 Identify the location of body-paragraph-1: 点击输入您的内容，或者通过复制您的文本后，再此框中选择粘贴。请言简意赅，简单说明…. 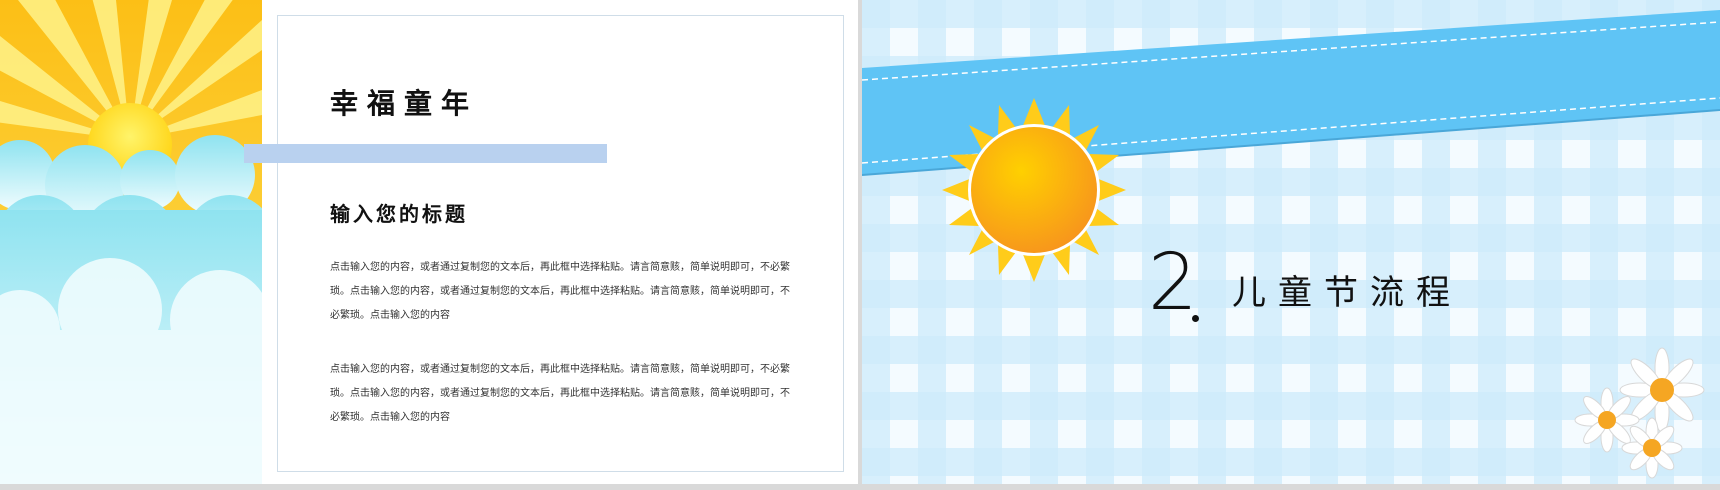
(560, 291).